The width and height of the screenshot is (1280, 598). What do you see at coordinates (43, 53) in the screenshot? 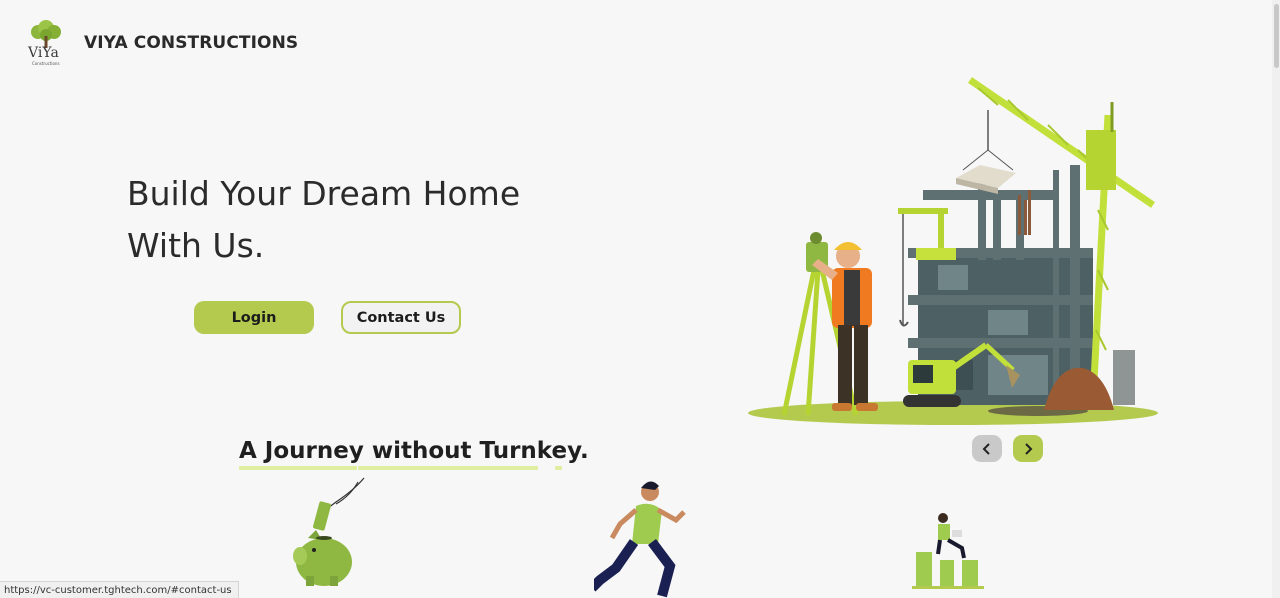
I see `logo-text: ViYa` at bounding box center [43, 53].